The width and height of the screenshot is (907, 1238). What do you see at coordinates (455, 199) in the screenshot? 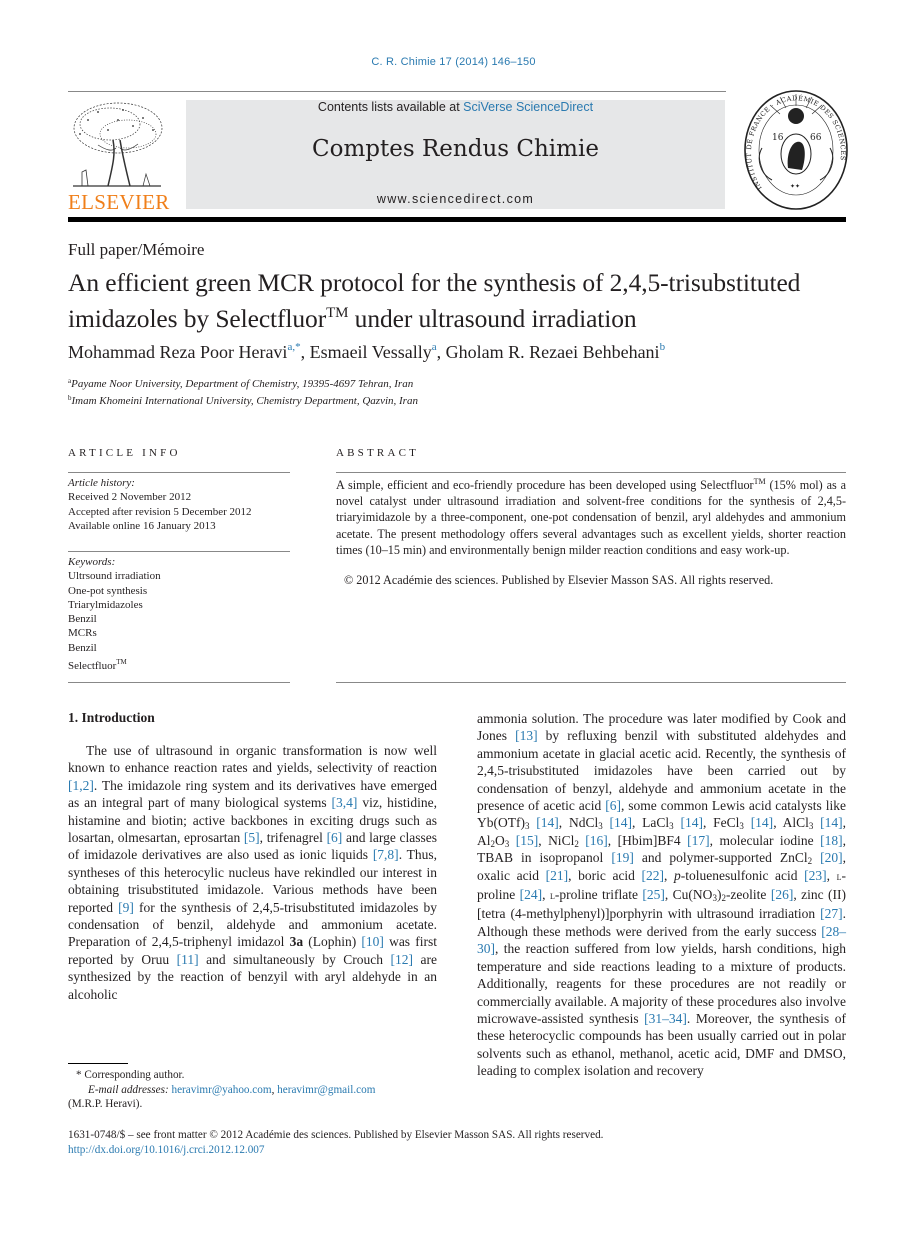
I see `journal-url: www.sciencedirect.com` at bounding box center [455, 199].